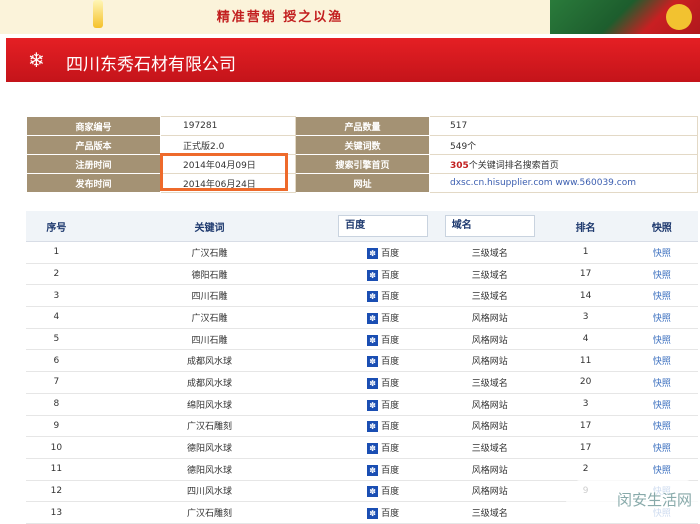 This screenshot has width=700, height=524. What do you see at coordinates (585, 382) in the screenshot?
I see `row-rank: 20` at bounding box center [585, 382].